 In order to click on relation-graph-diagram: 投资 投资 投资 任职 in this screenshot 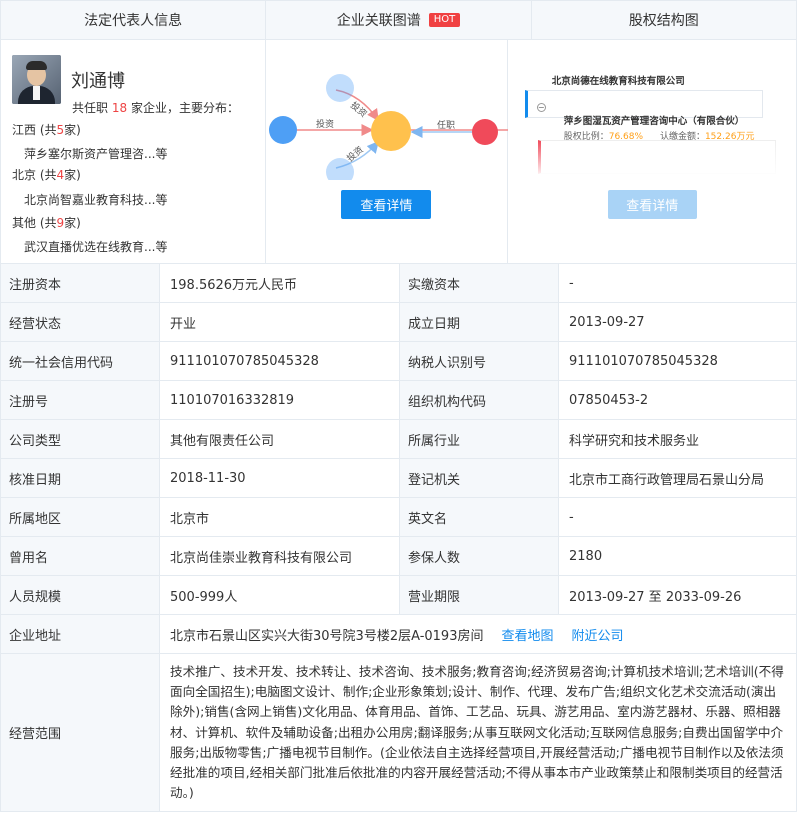, I will do `click(387, 110)`.